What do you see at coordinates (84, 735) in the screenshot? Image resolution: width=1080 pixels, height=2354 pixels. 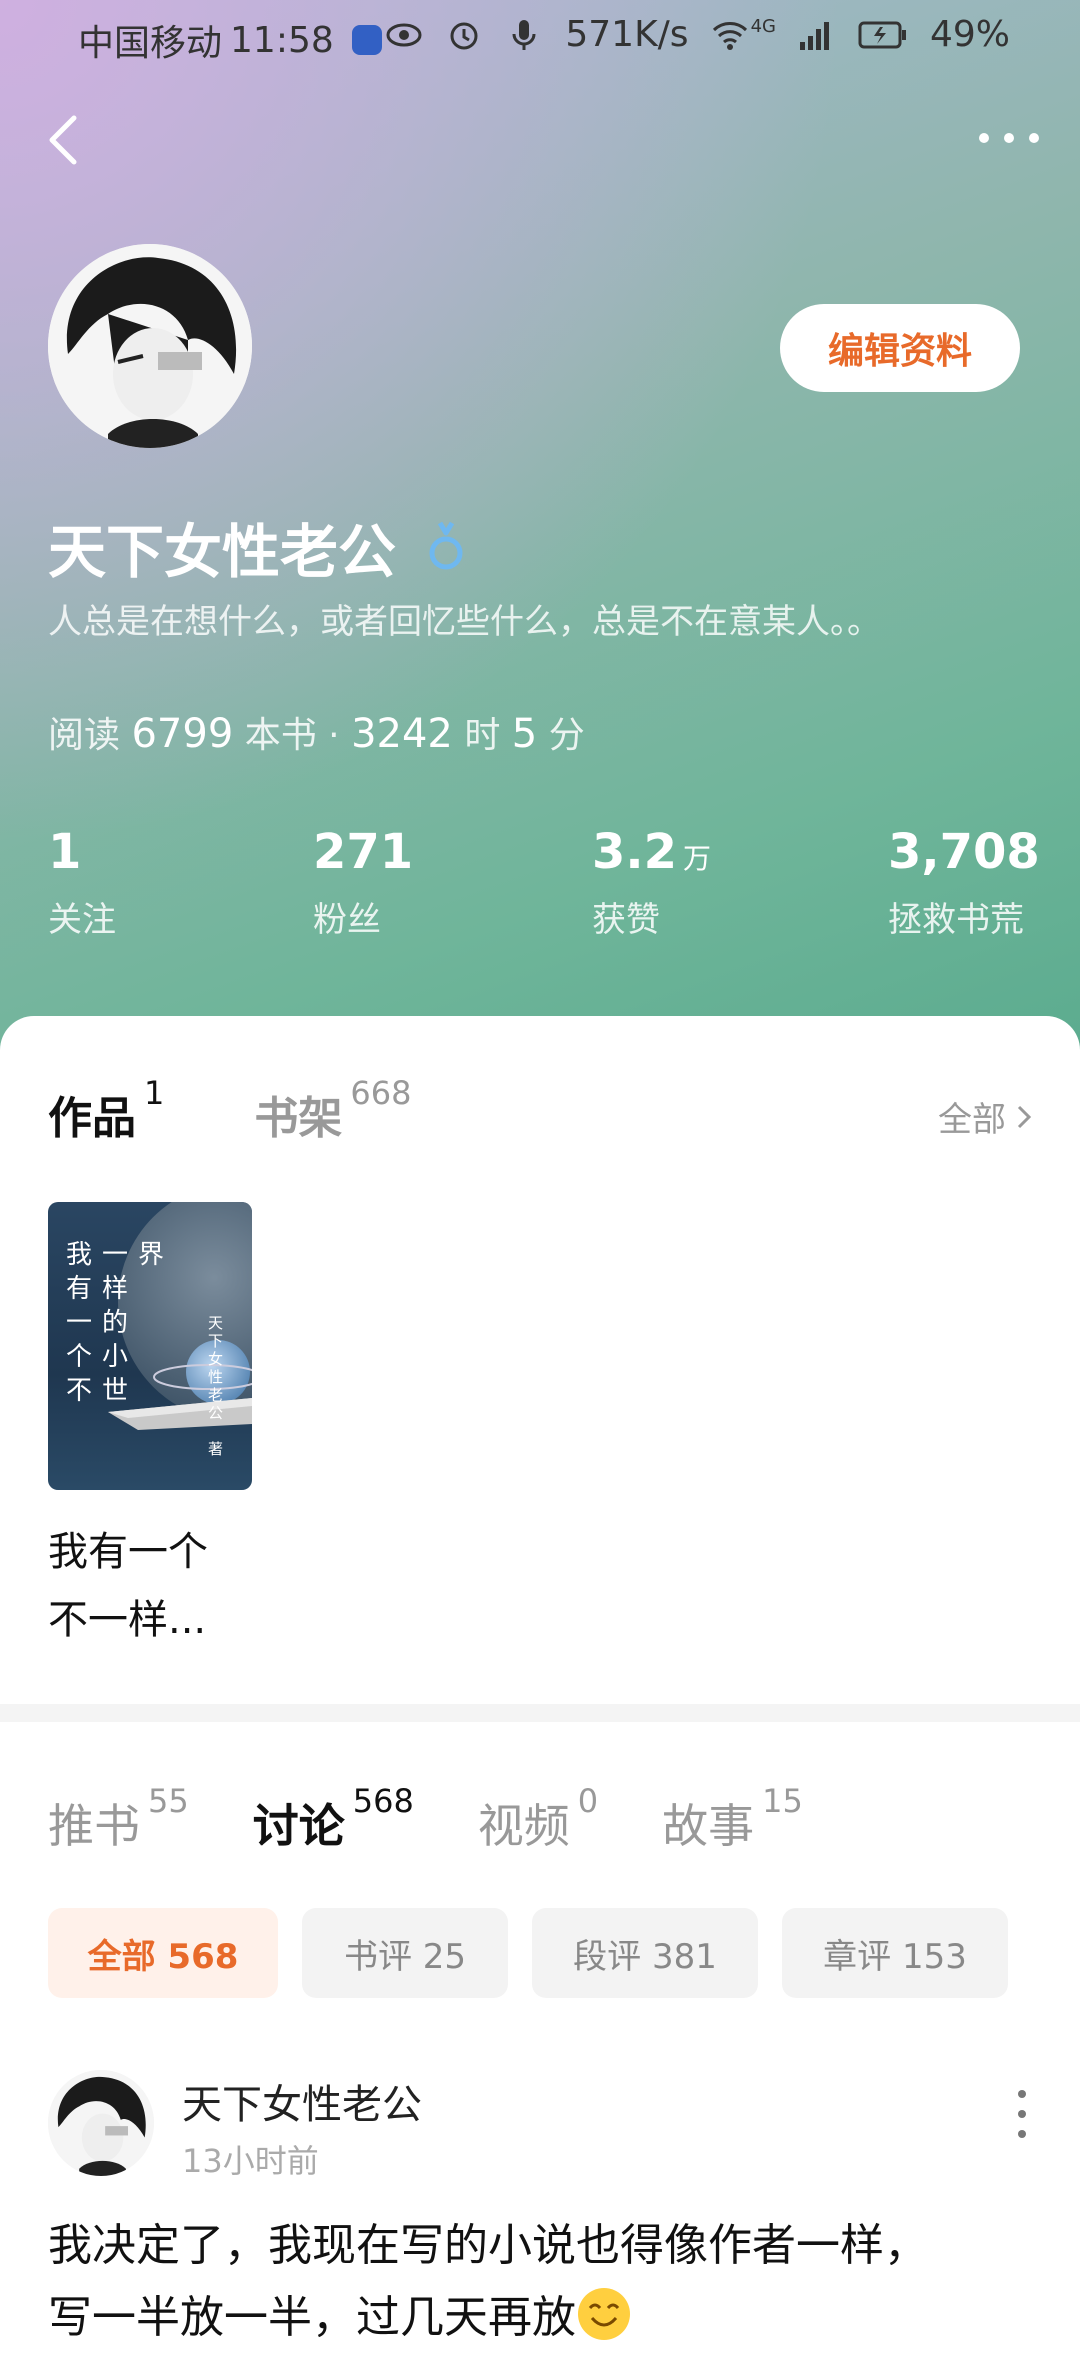 I see `reading-label: 阅读` at bounding box center [84, 735].